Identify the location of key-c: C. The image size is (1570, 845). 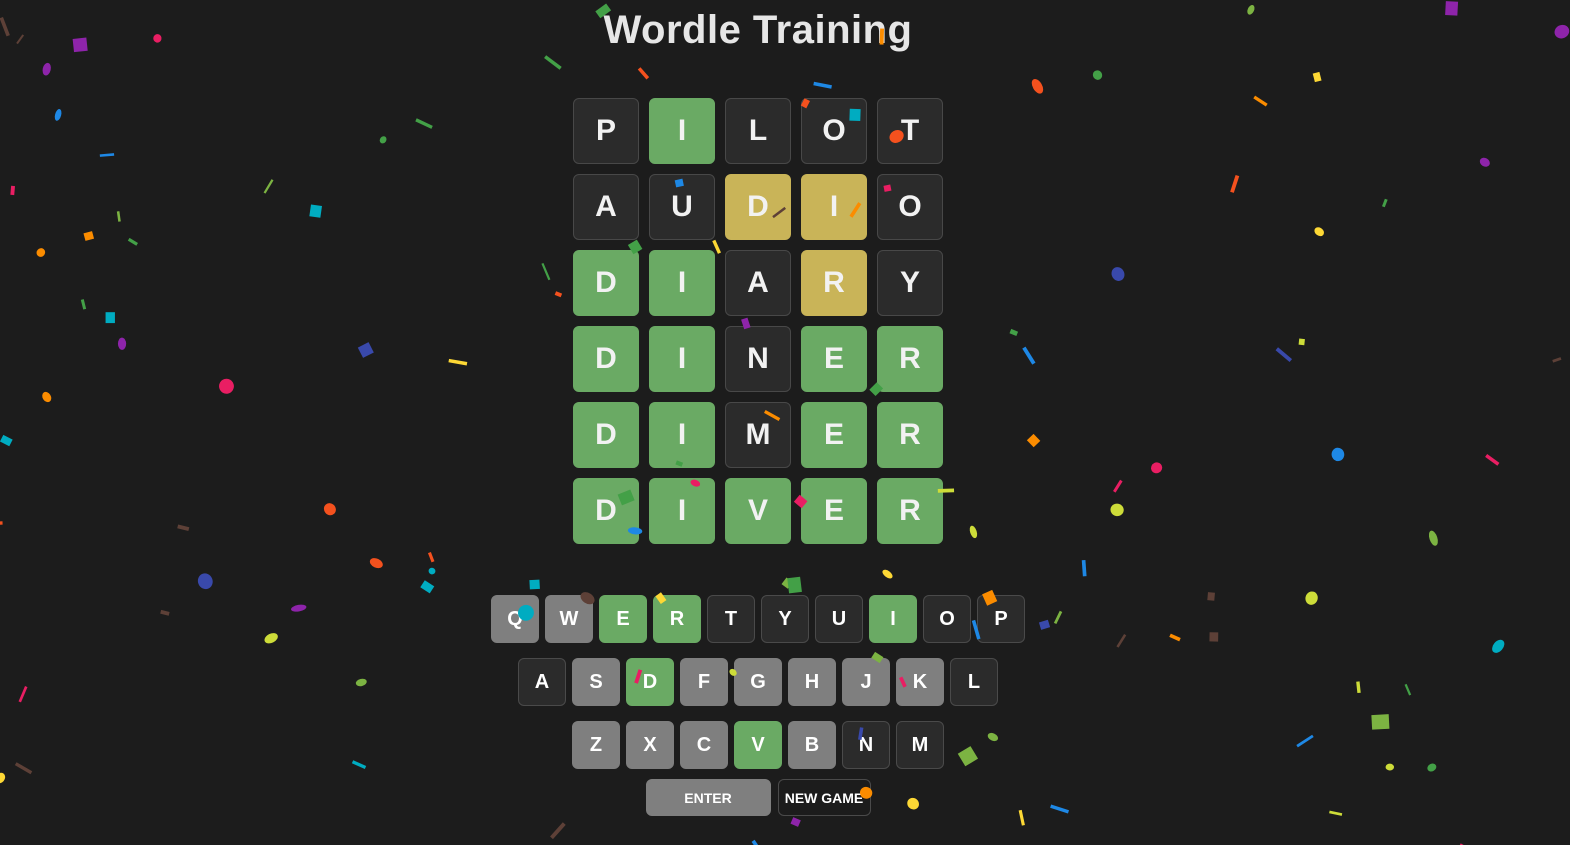
(704, 745).